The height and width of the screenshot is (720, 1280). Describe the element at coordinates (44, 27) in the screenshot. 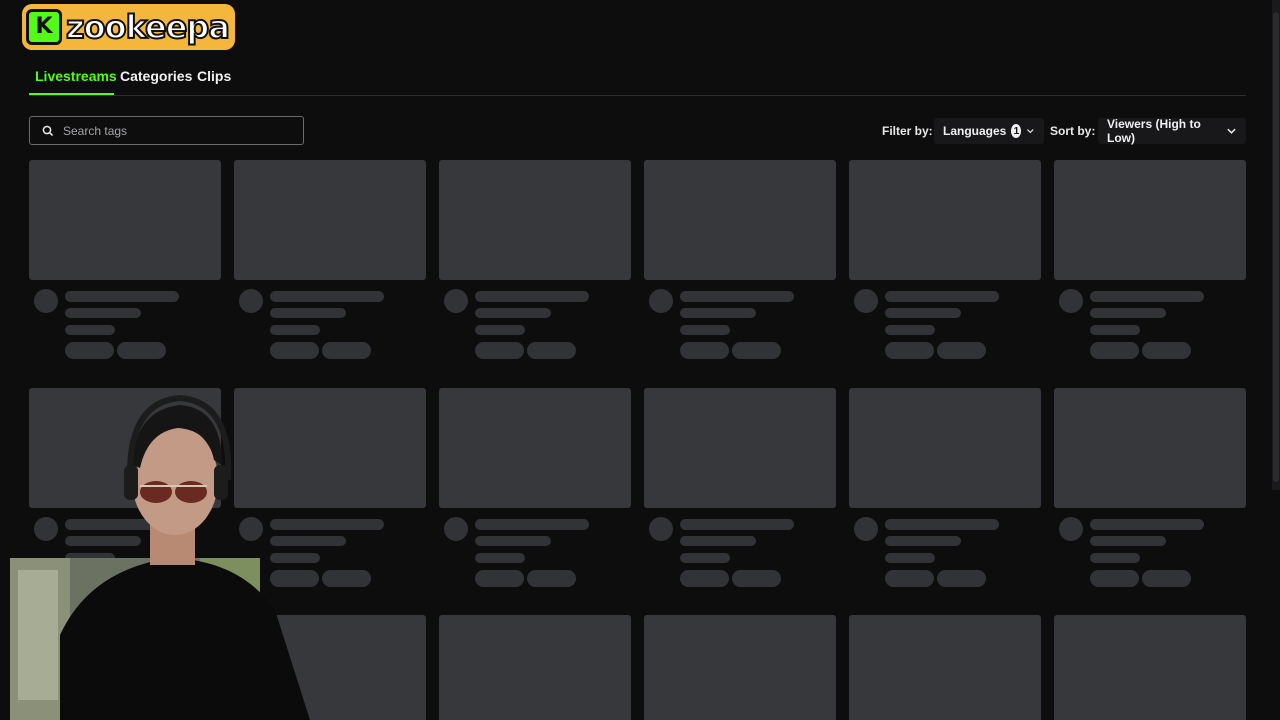

I see `logo-mark: K` at that location.